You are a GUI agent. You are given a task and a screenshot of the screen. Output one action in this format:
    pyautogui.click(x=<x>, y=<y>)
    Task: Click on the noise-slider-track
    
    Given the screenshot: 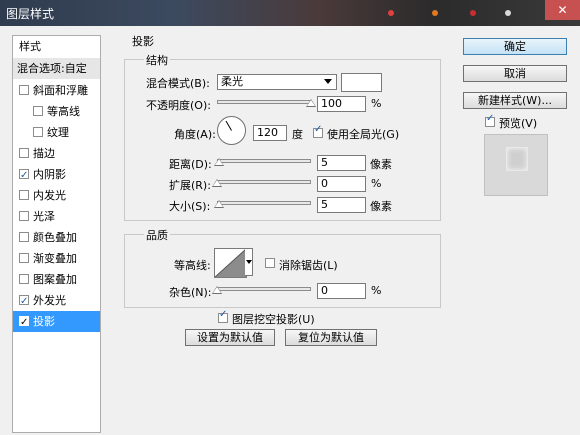 What is the action you would take?
    pyautogui.click(x=264, y=289)
    